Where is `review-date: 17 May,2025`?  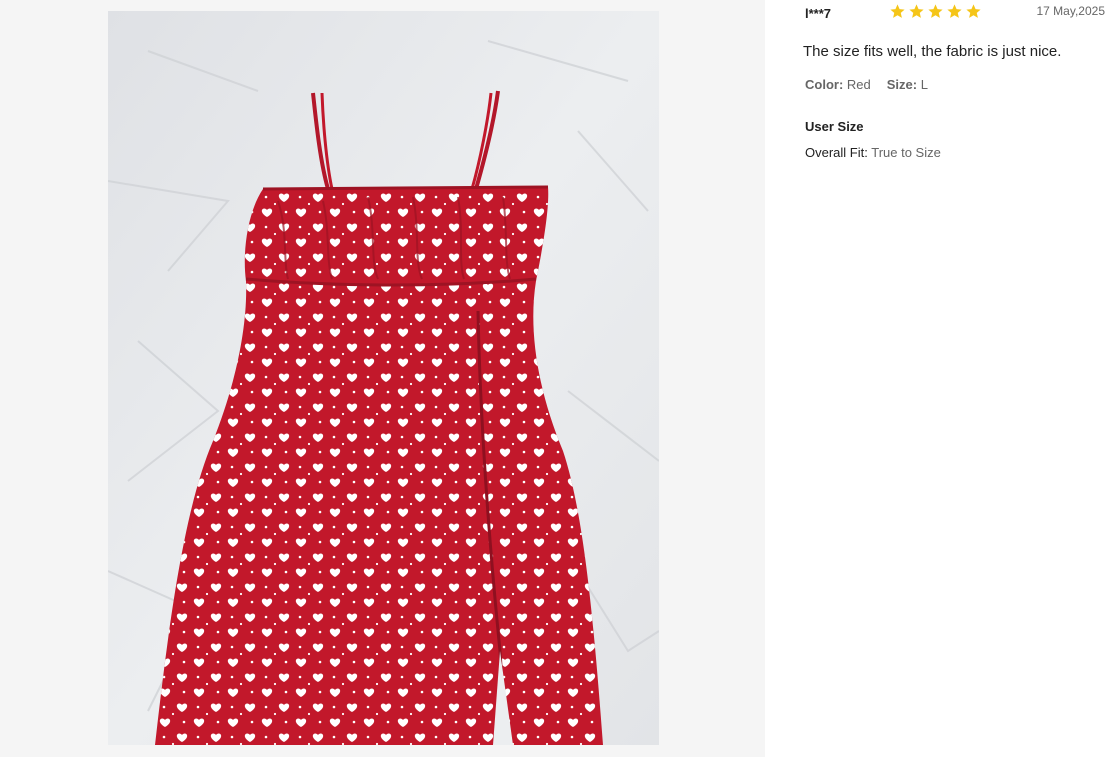
review-date: 17 May,2025 is located at coordinates (1071, 11).